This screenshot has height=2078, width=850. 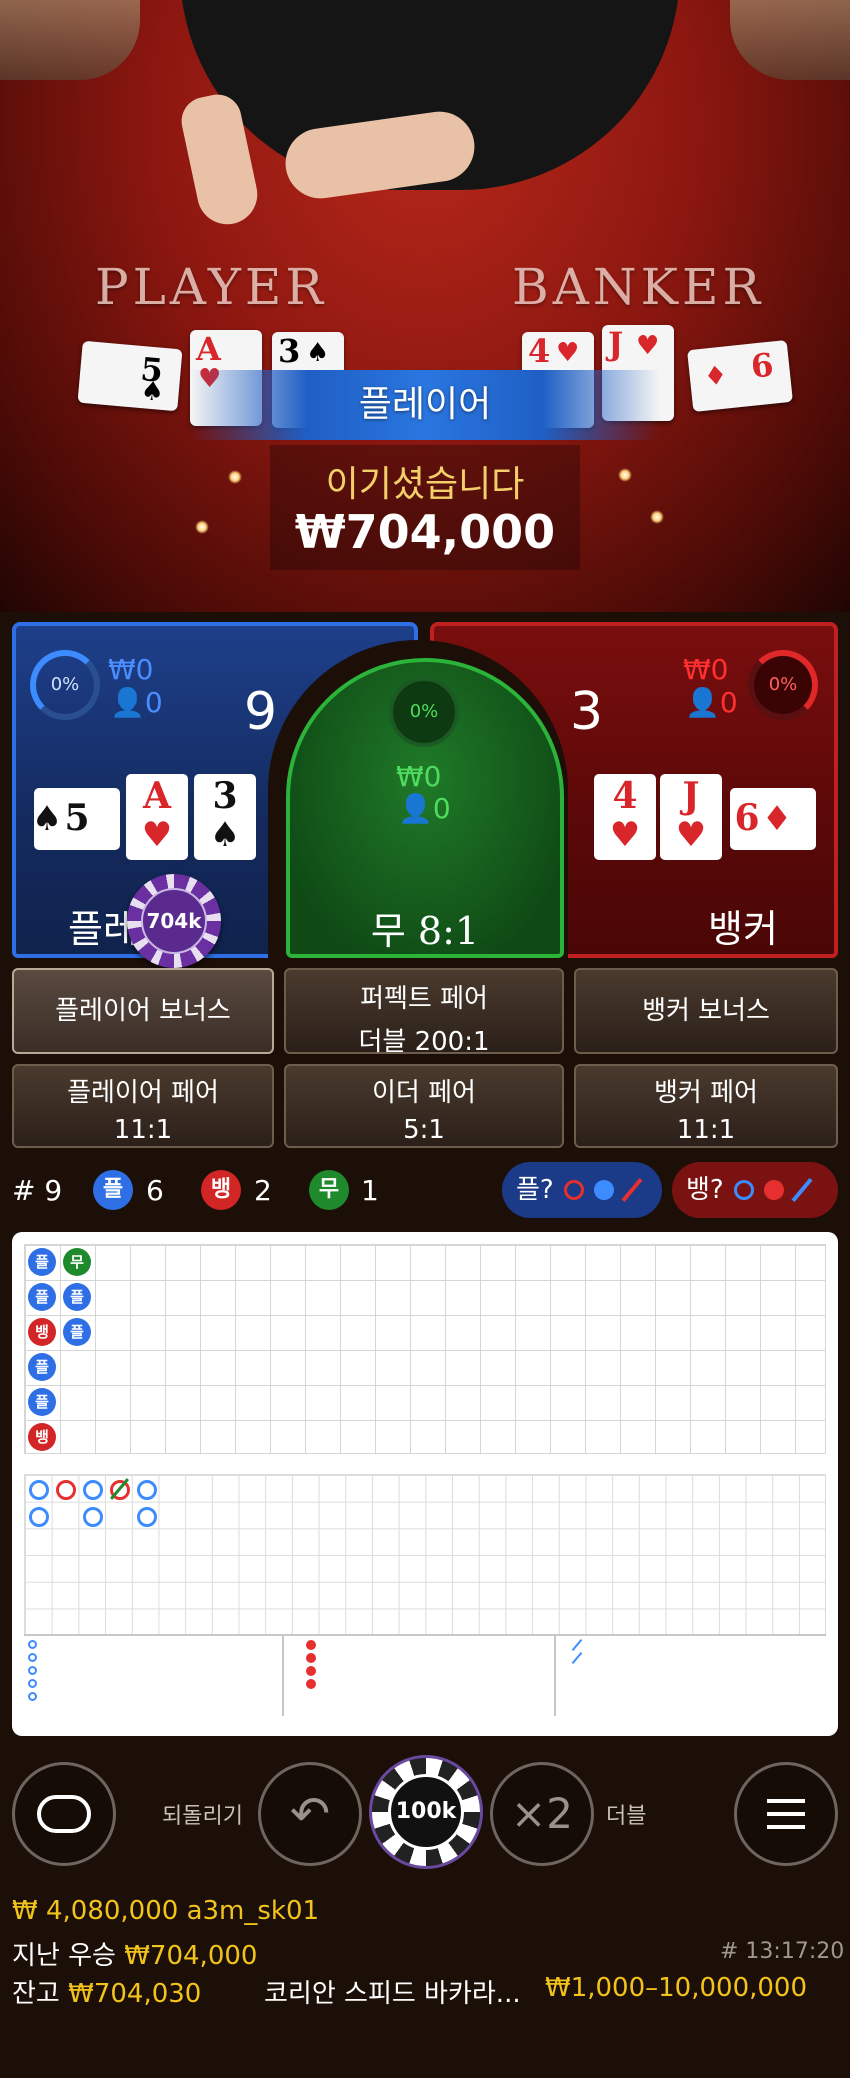 What do you see at coordinates (419, 776) in the screenshot?
I see `tie-total-amount: ₩0` at bounding box center [419, 776].